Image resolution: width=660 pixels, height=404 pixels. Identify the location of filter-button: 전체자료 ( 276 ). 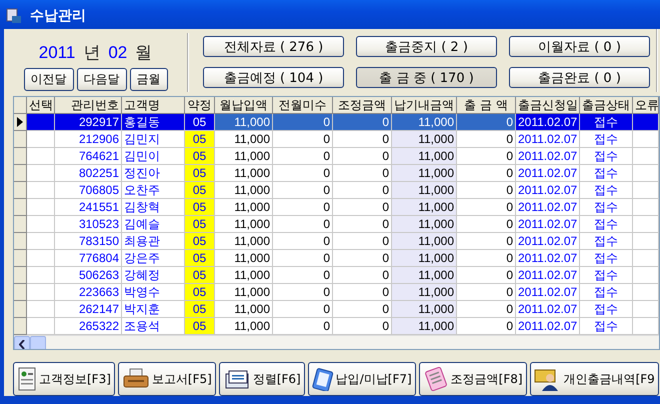
(273, 46).